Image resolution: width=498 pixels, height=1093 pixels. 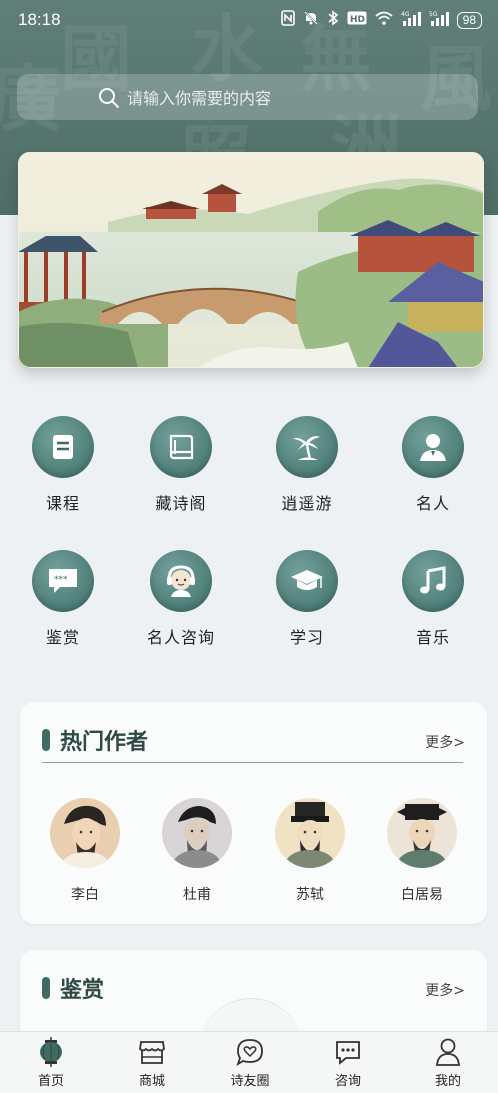 I want to click on chat-icon, so click(x=348, y=1052).